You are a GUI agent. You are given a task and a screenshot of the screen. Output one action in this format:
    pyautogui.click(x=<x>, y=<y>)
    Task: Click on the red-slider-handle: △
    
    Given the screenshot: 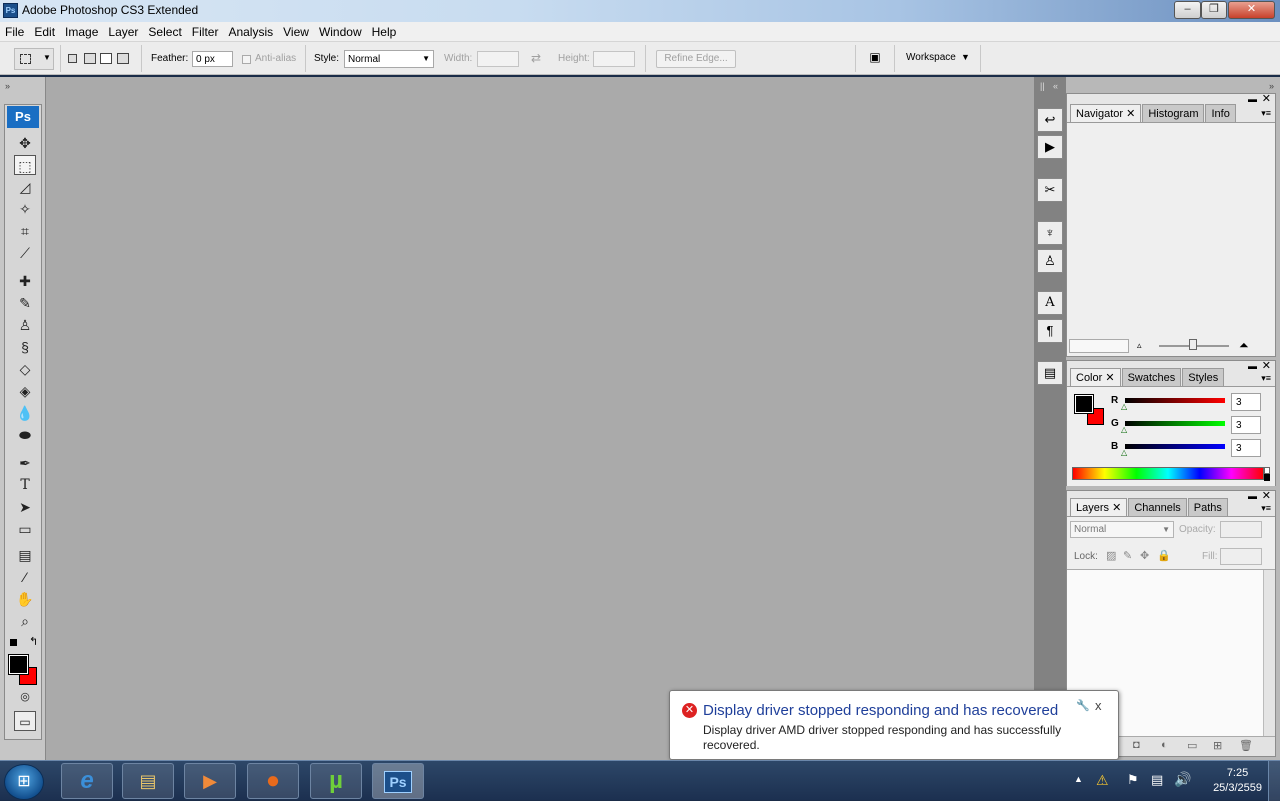 What is the action you would take?
    pyautogui.click(x=1124, y=406)
    